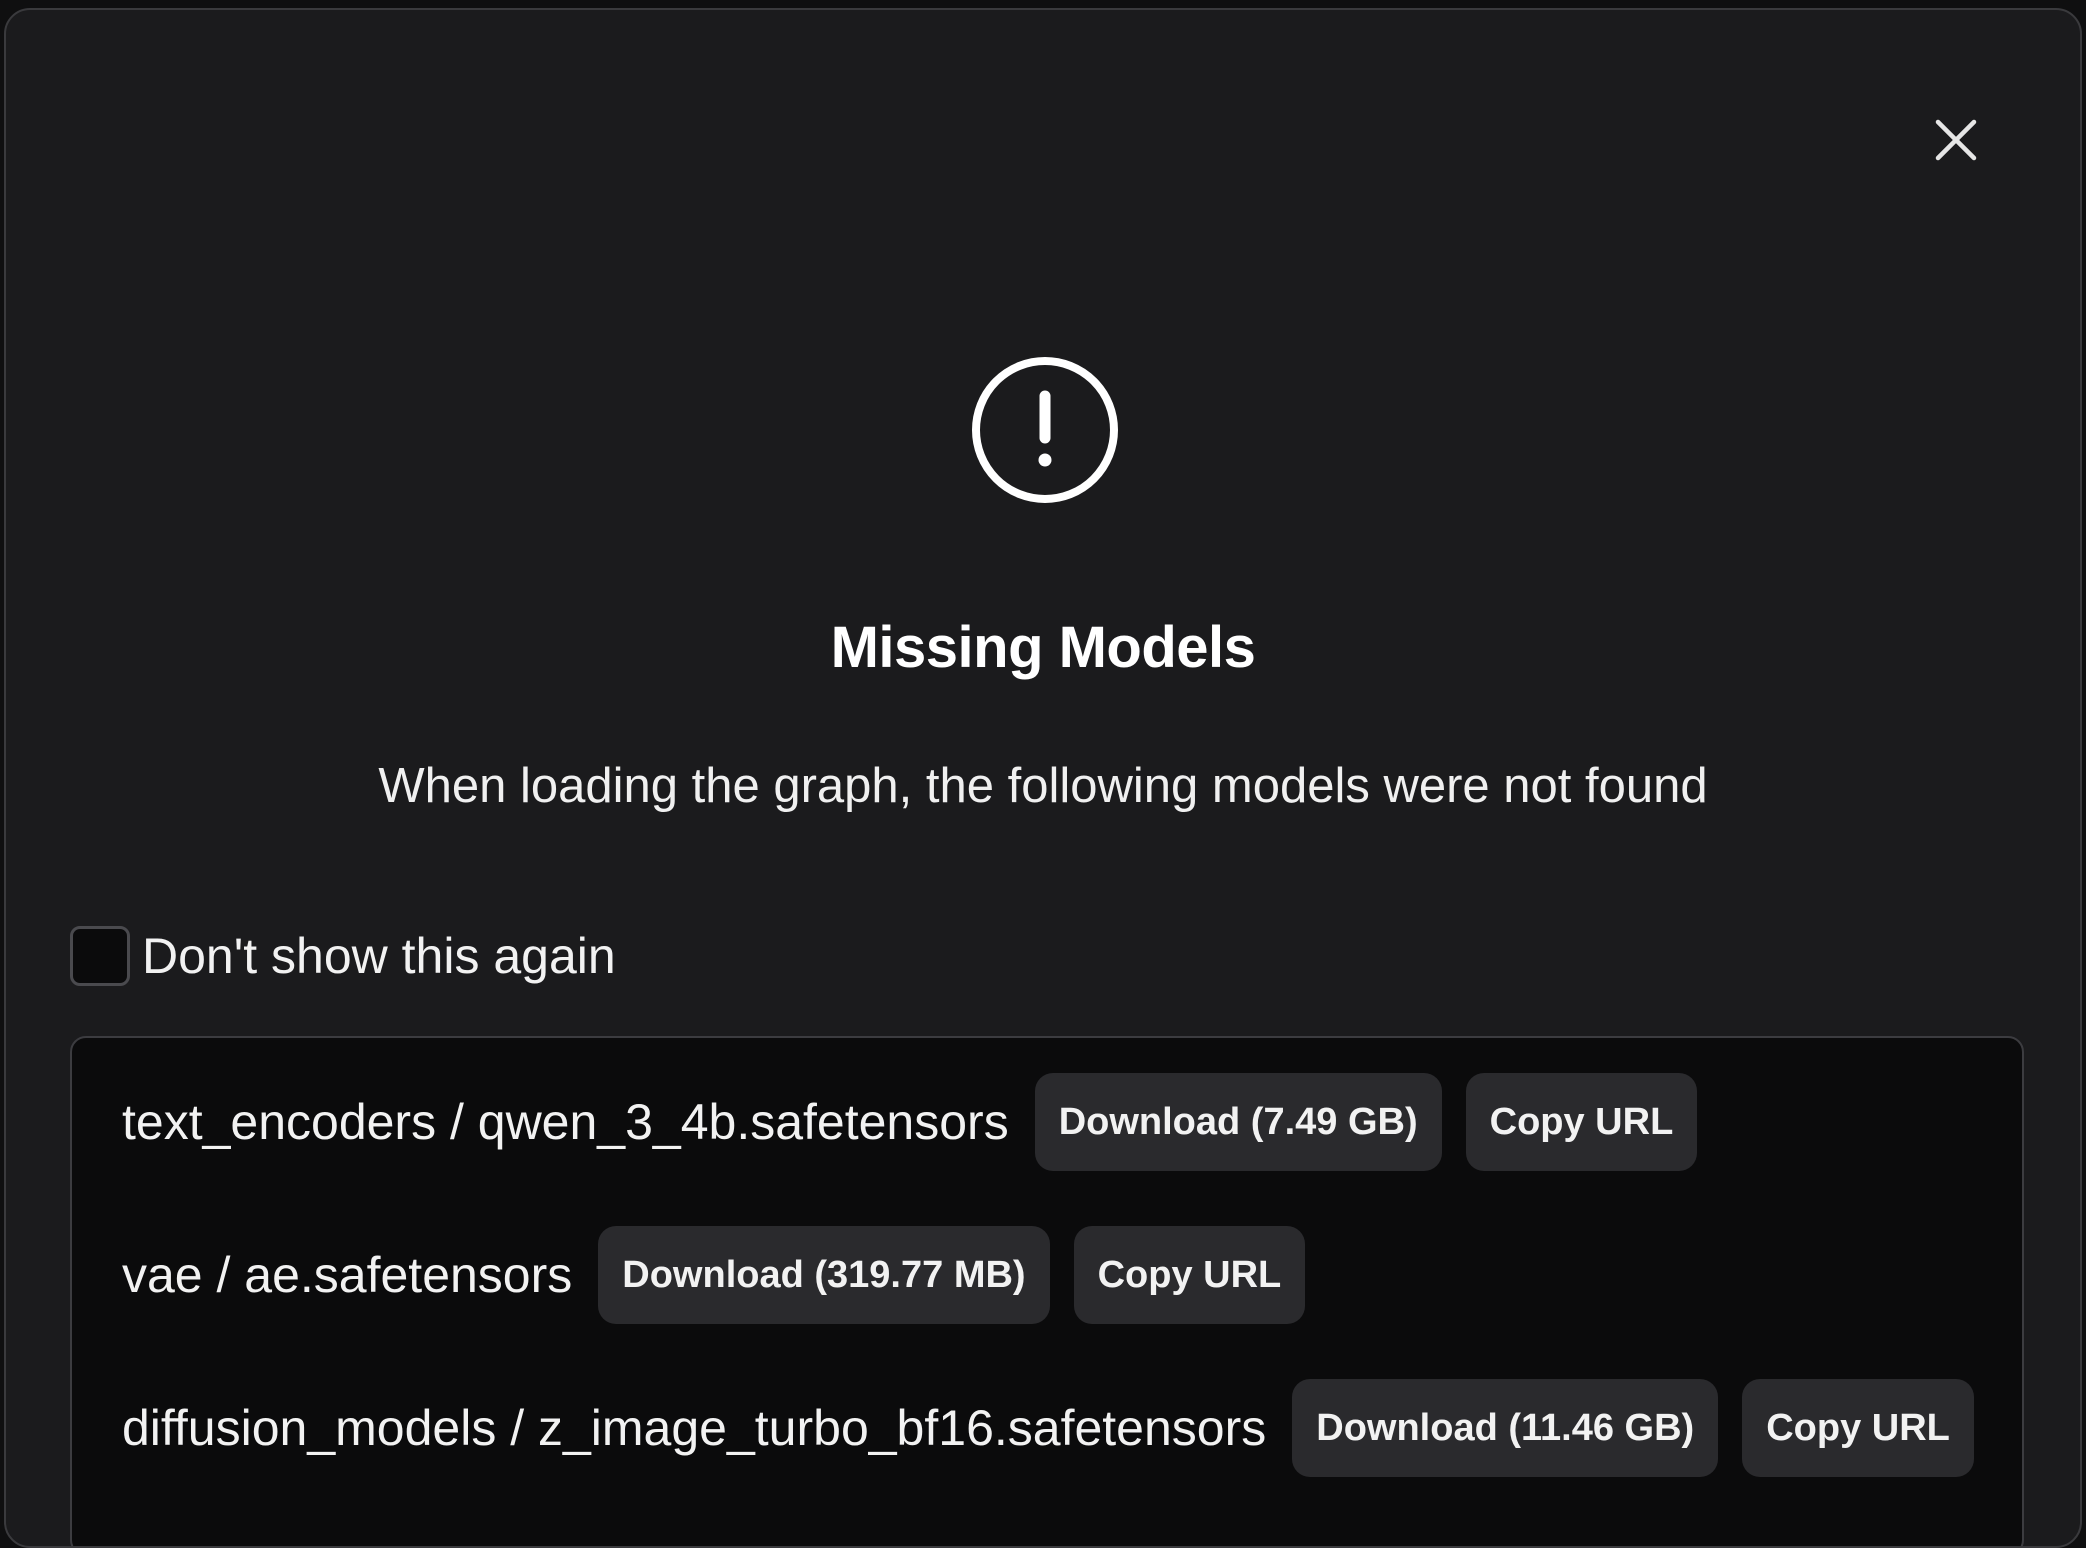 The image size is (2086, 1548). What do you see at coordinates (100, 956) in the screenshot?
I see `dont-show-again-checkbox` at bounding box center [100, 956].